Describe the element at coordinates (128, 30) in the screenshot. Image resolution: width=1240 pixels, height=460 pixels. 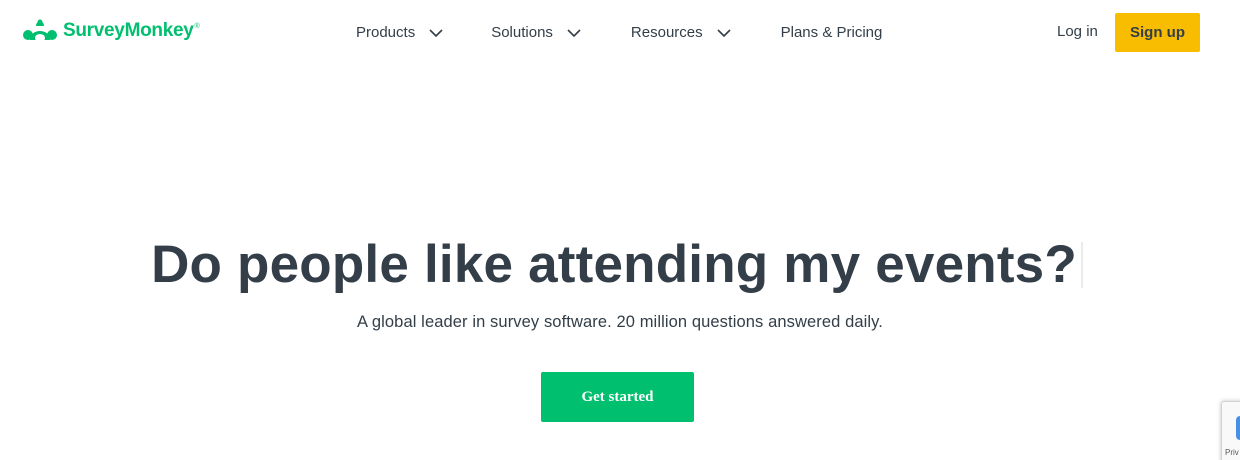
I see `logo-text: SurveyMonkey` at that location.